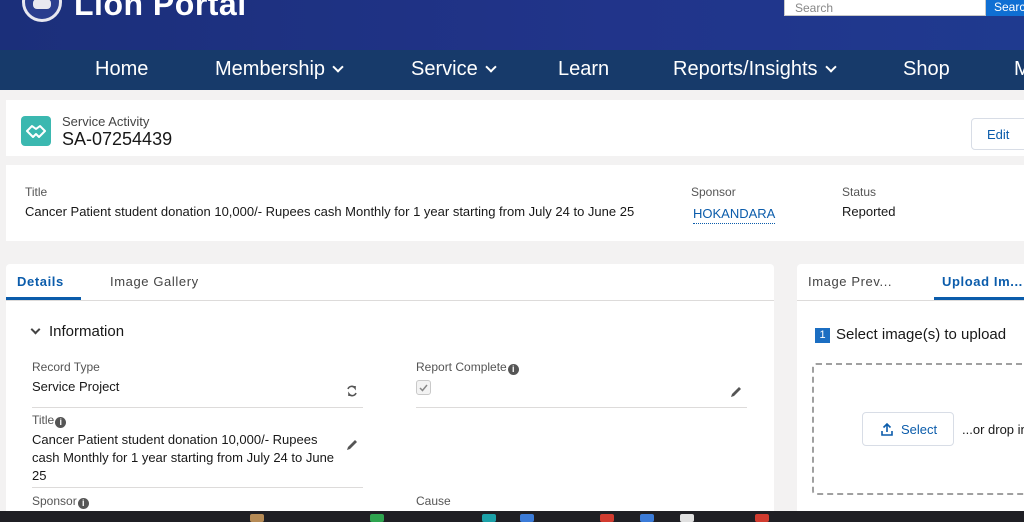 Image resolution: width=1024 pixels, height=522 pixels. I want to click on details-tabs: Details Image Gallery, so click(390, 282).